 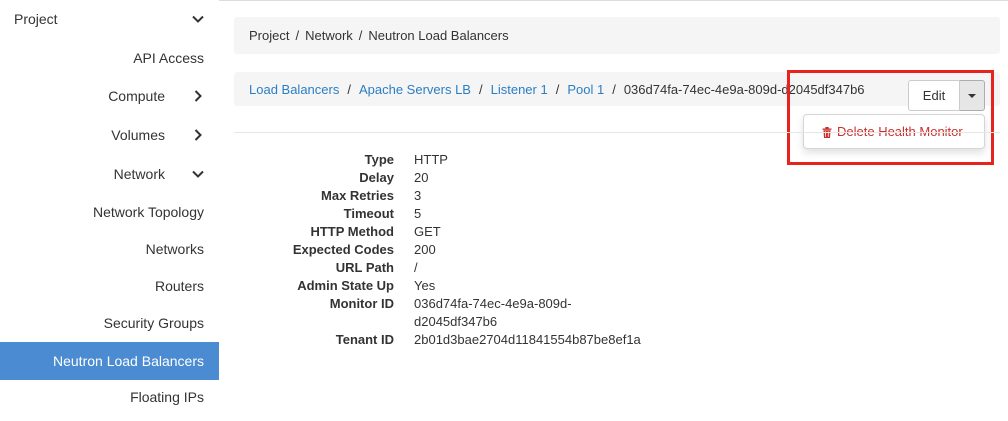 What do you see at coordinates (361, 303) in the screenshot?
I see `detail-label: Monitor ID` at bounding box center [361, 303].